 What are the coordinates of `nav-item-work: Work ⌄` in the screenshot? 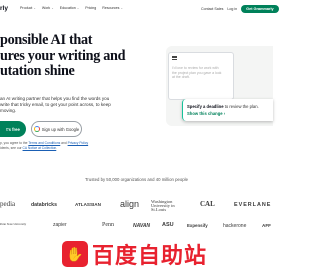 It's located at (48, 8).